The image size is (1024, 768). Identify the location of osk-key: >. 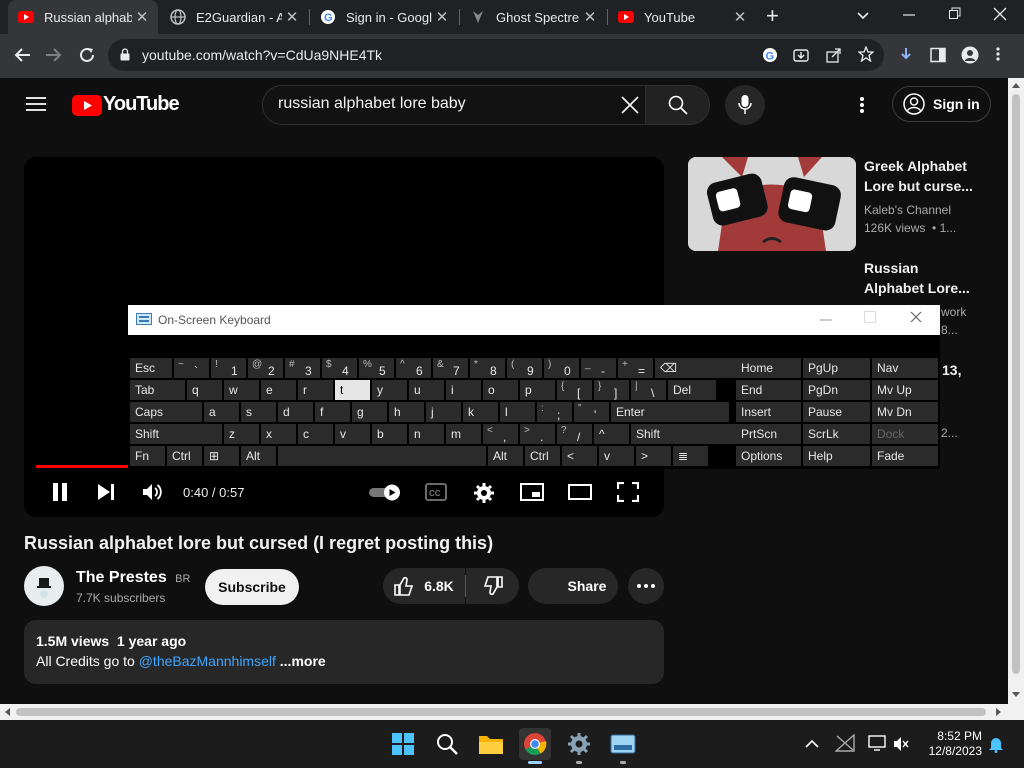
(653, 456).